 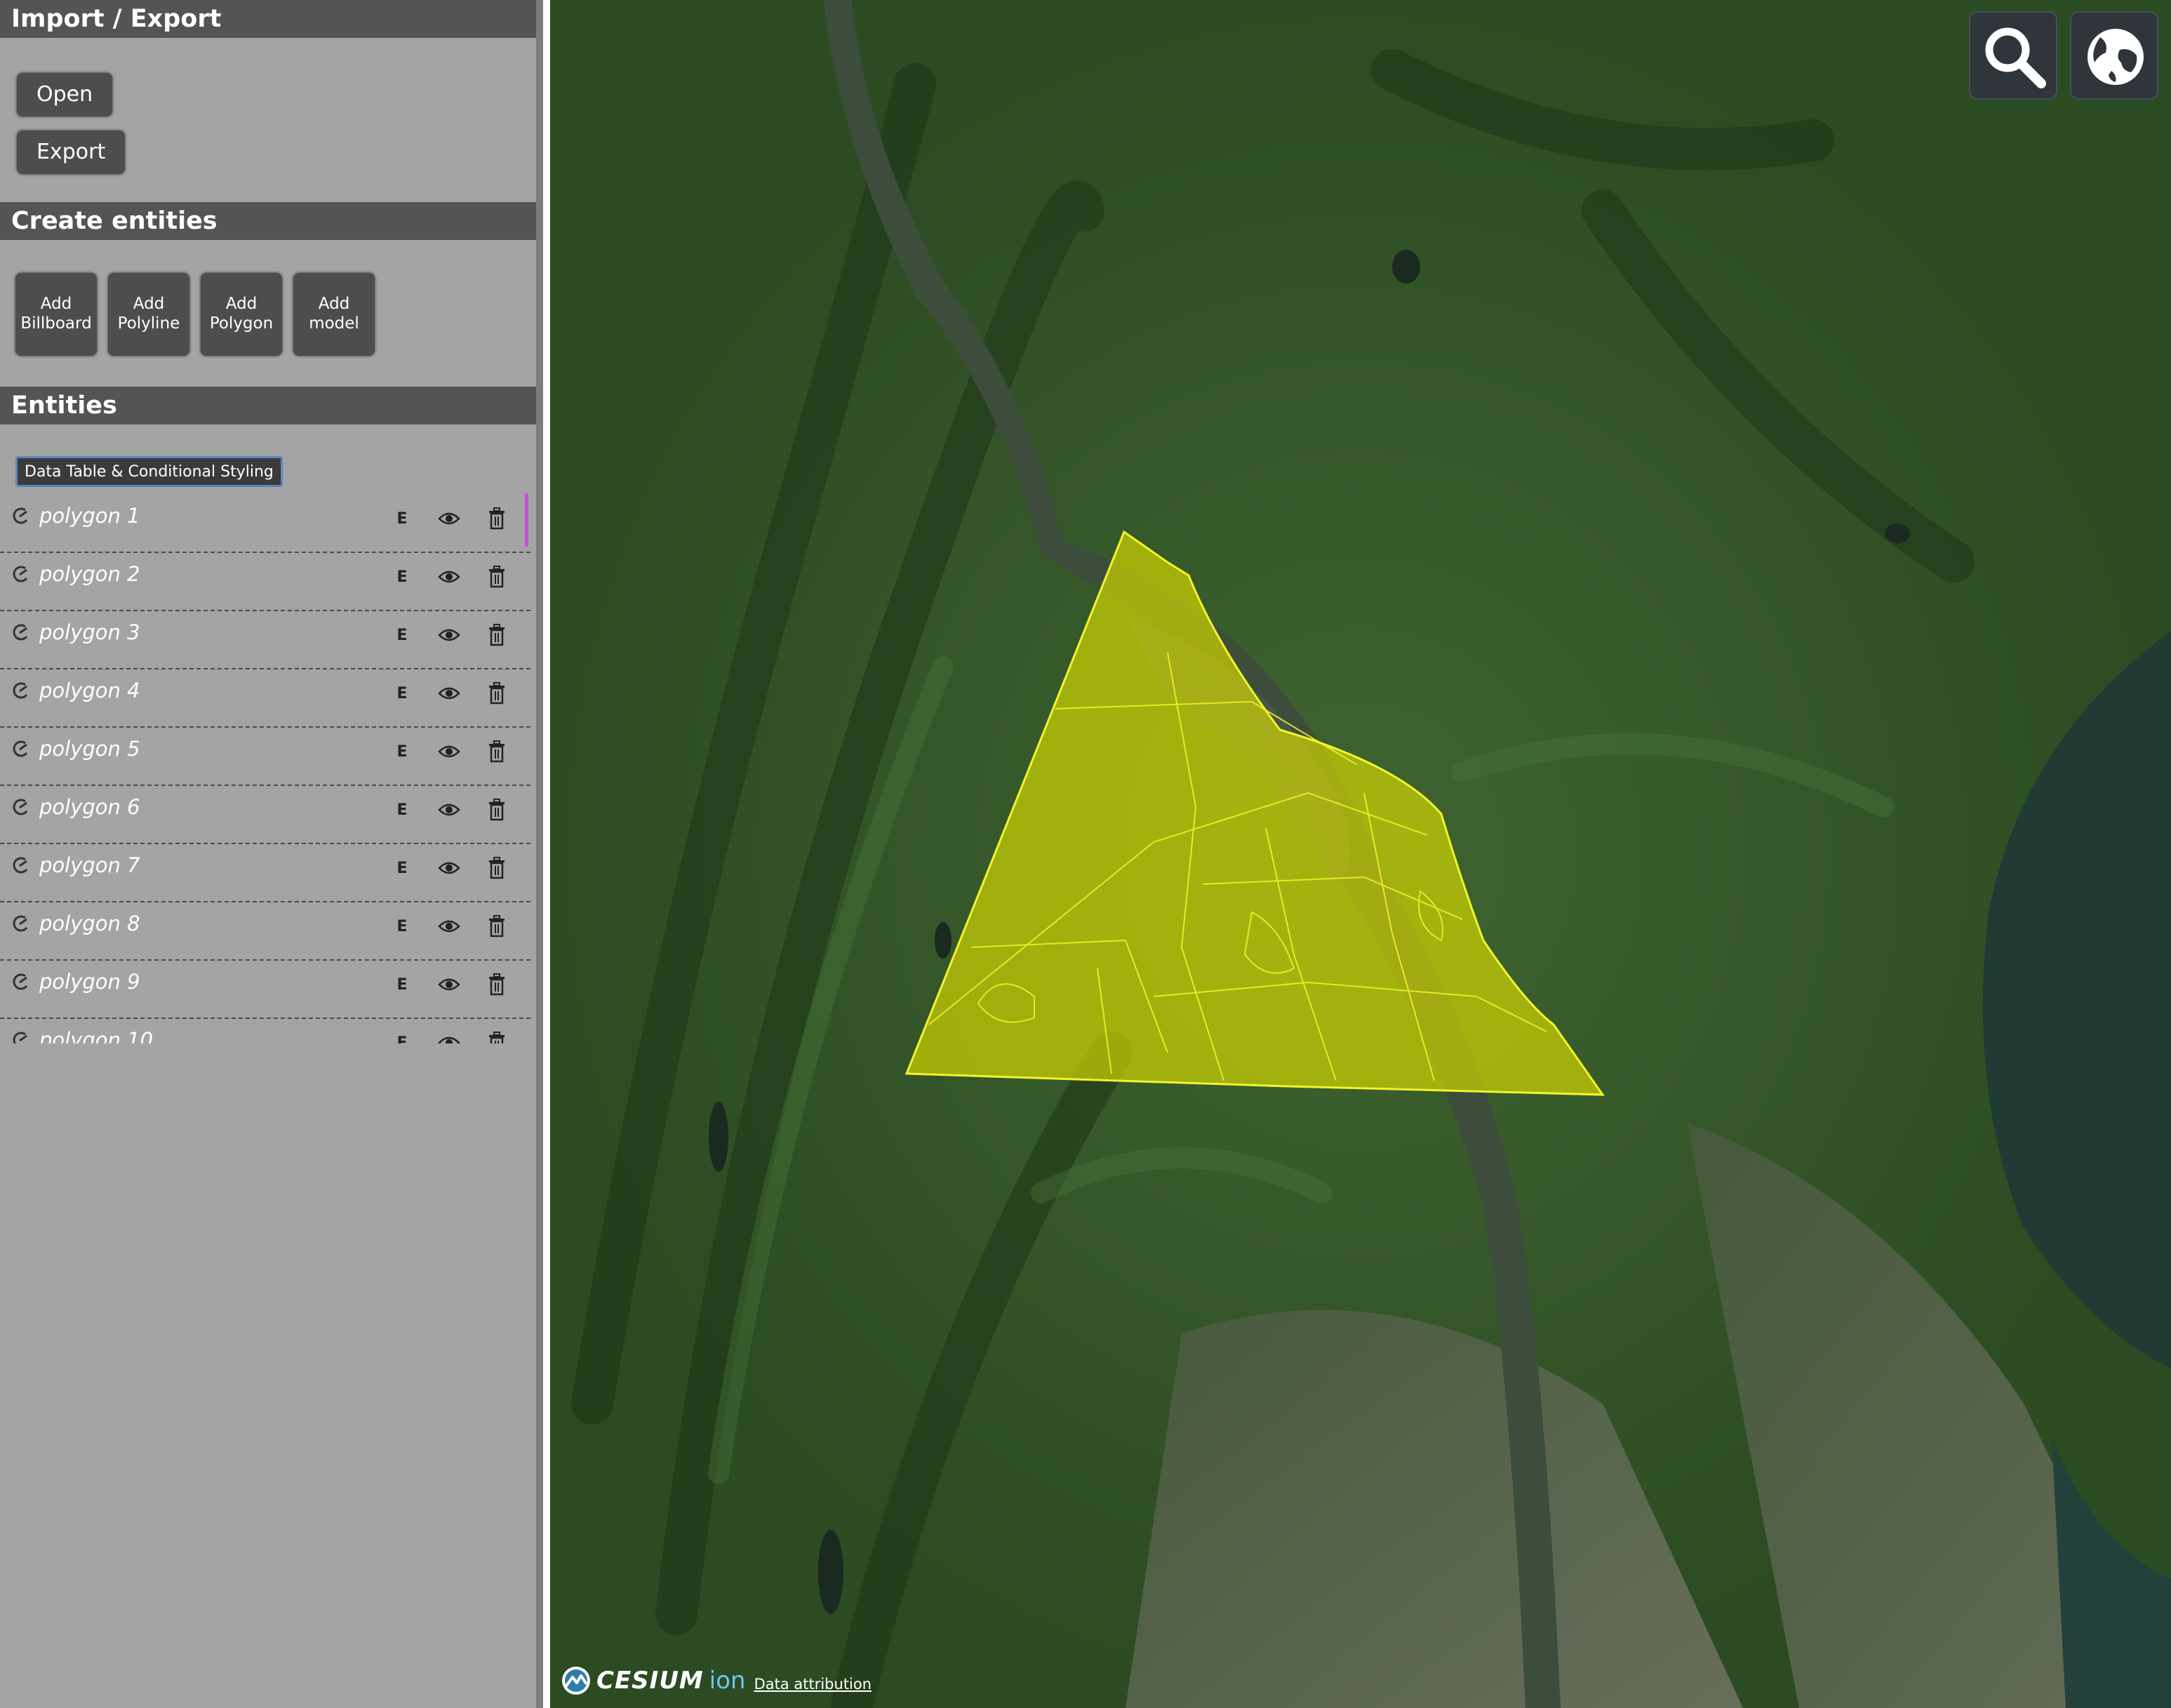 I want to click on entity-row: polygon 3 E, so click(x=265, y=640).